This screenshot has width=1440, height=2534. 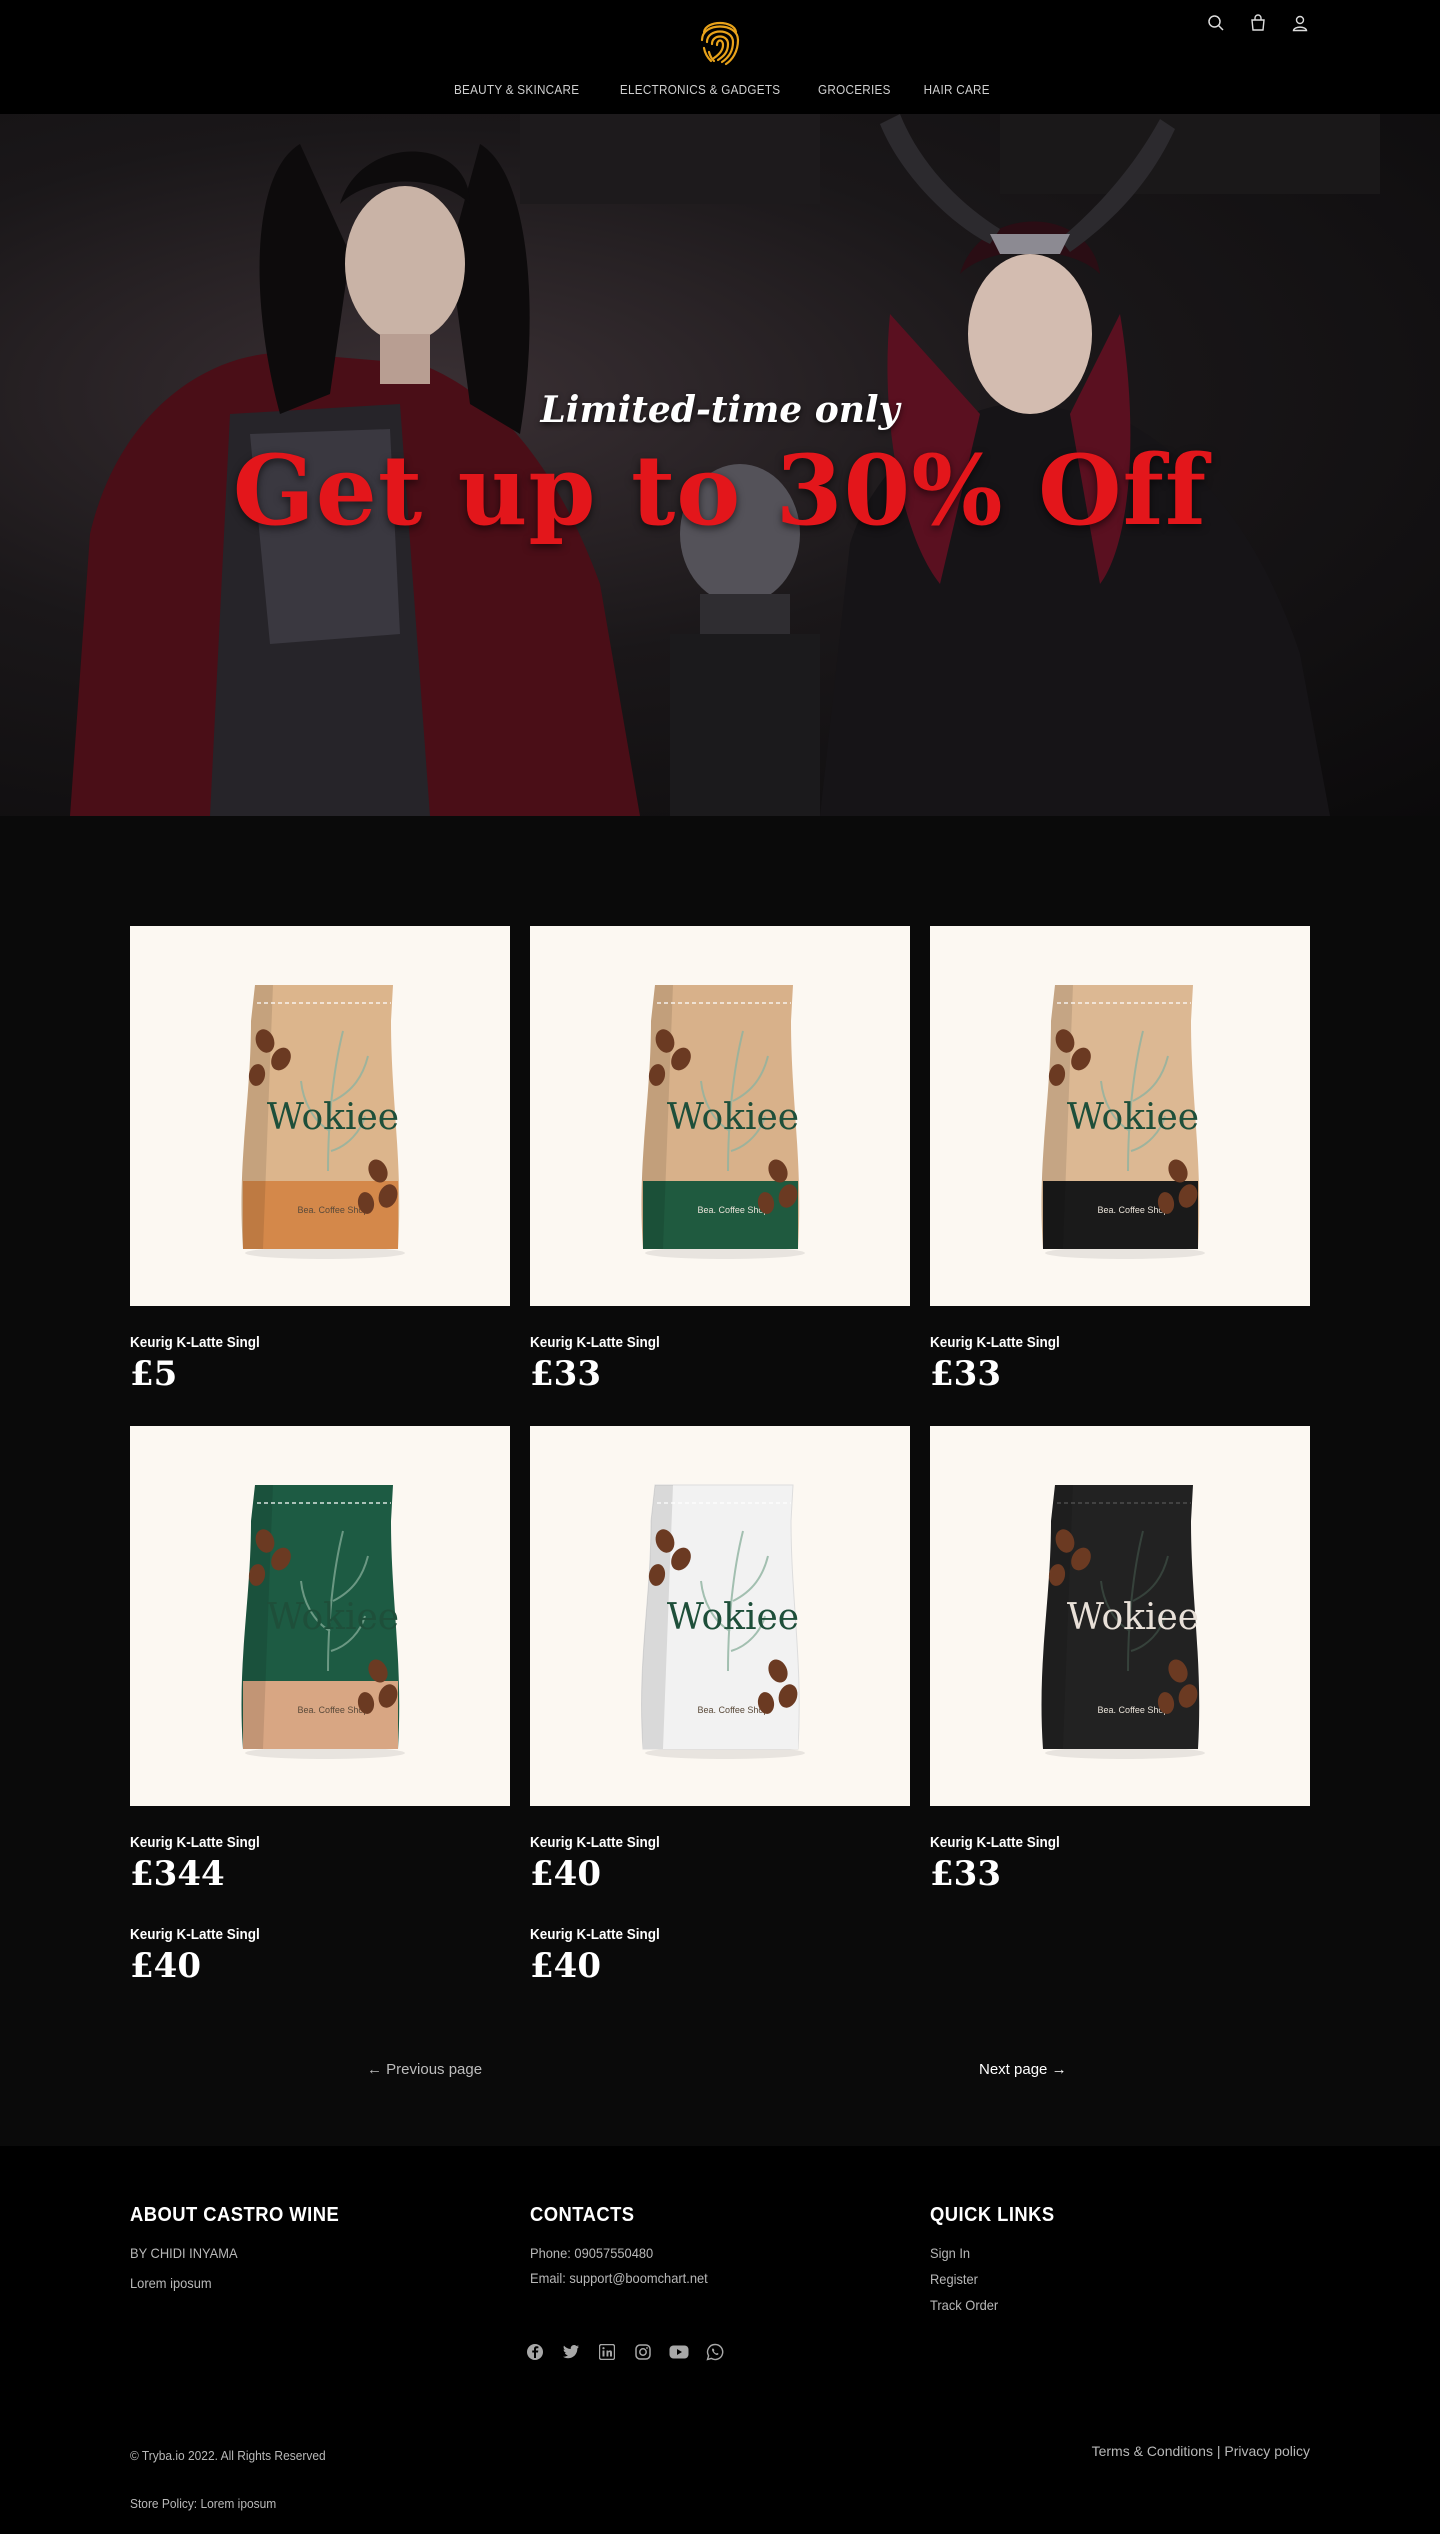 I want to click on header-icons, so click(x=1258, y=23).